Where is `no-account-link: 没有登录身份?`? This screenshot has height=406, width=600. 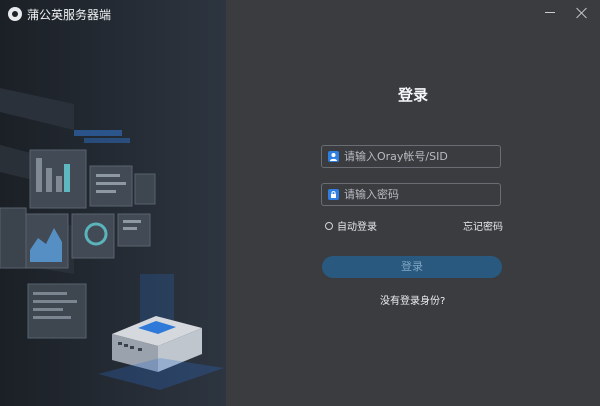 no-account-link: 没有登录身份? is located at coordinates (412, 299).